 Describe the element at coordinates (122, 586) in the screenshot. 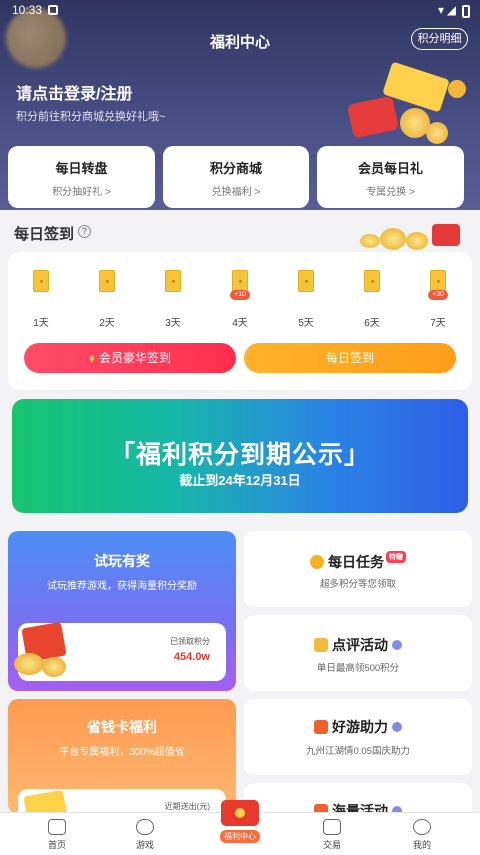

I see `trial-subtitle: 试玩推荐游戏，获得海量积分奖励` at that location.